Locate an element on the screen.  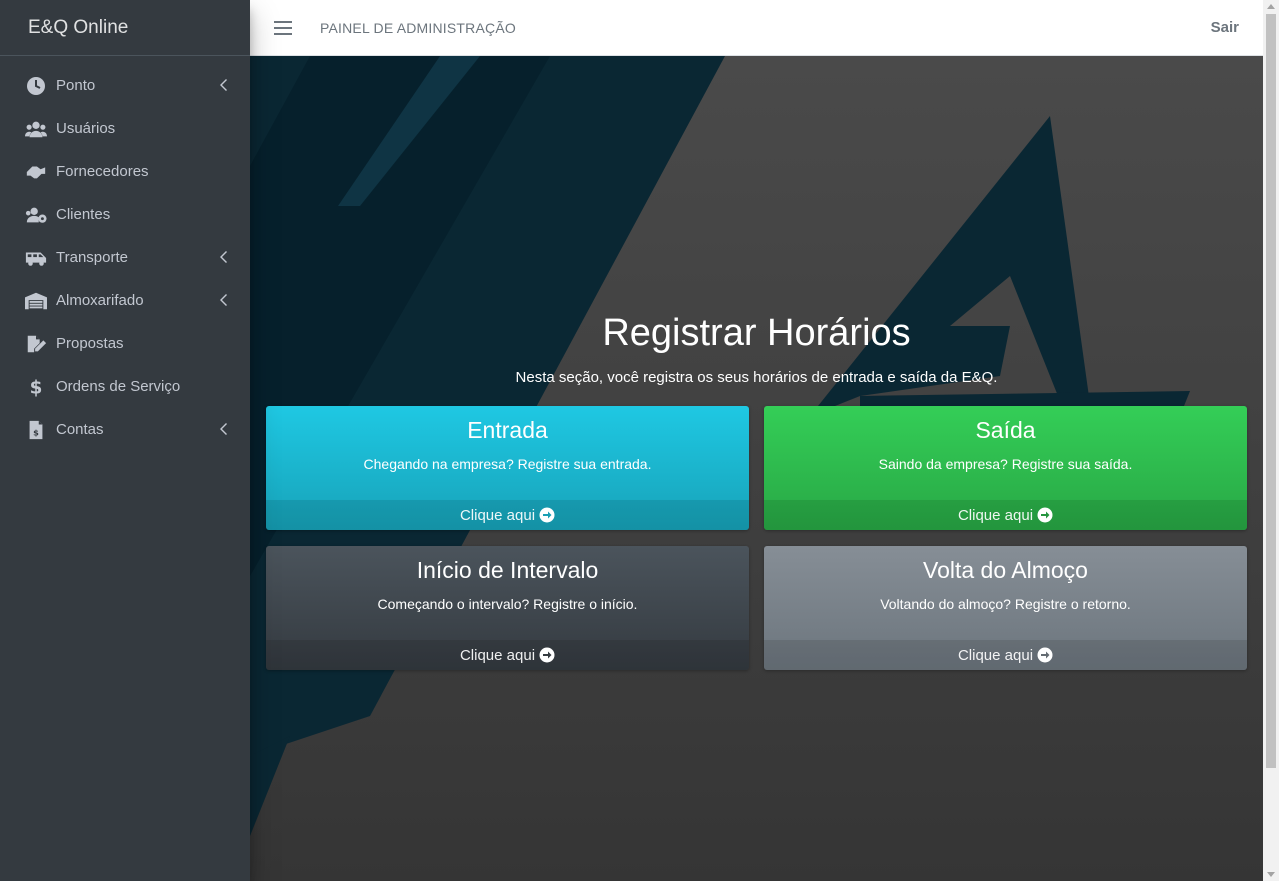
card-title: Entrada is located at coordinates (507, 430).